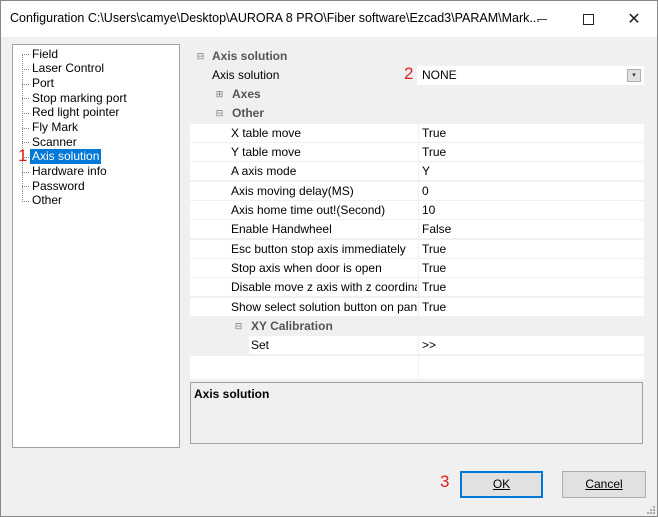 Image resolution: width=658 pixels, height=517 pixels. I want to click on prop-row-stop-axis-door-open: Stop axis when door is open True, so click(417, 268).